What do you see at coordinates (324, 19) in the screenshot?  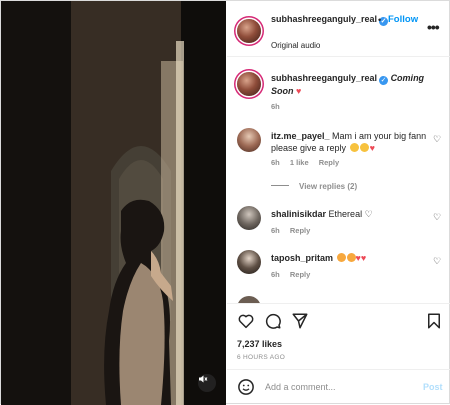 I see `author-username-text: subhashreeganguly_real` at bounding box center [324, 19].